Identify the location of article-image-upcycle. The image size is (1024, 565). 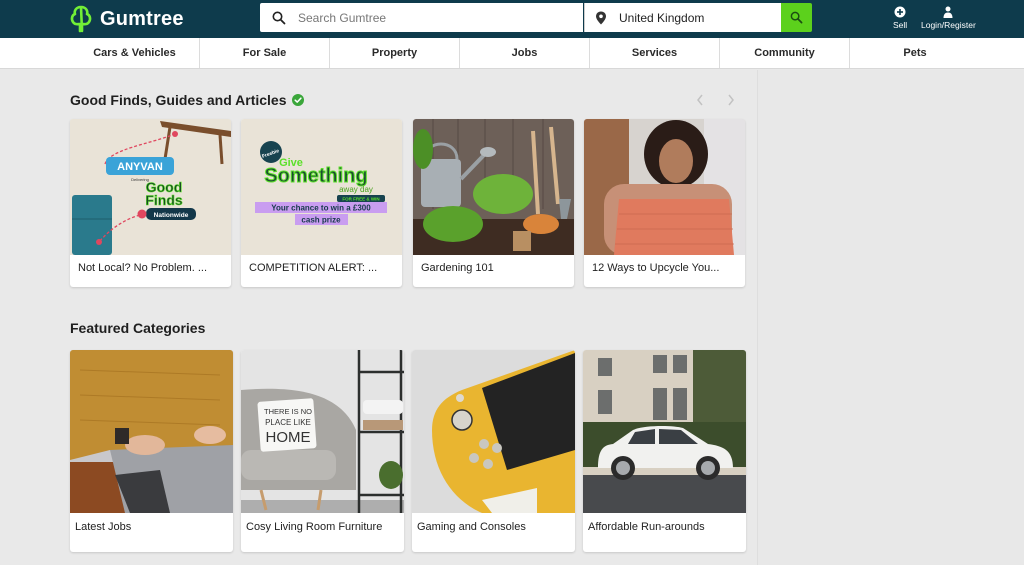
(664, 187).